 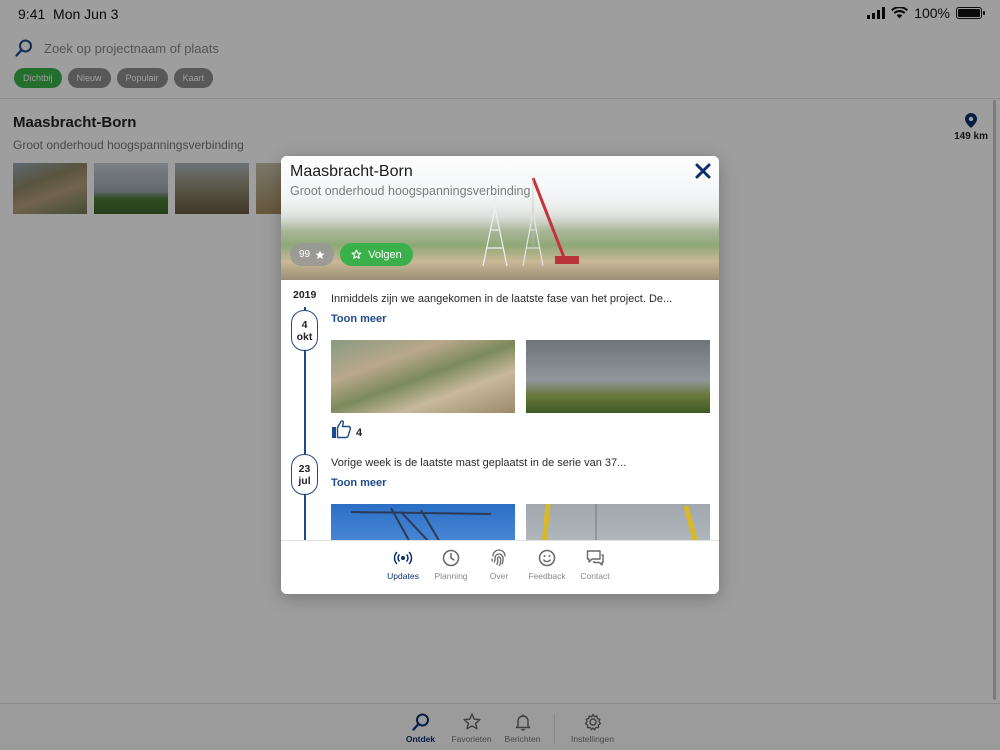 I want to click on clock-icon, so click(x=451, y=558).